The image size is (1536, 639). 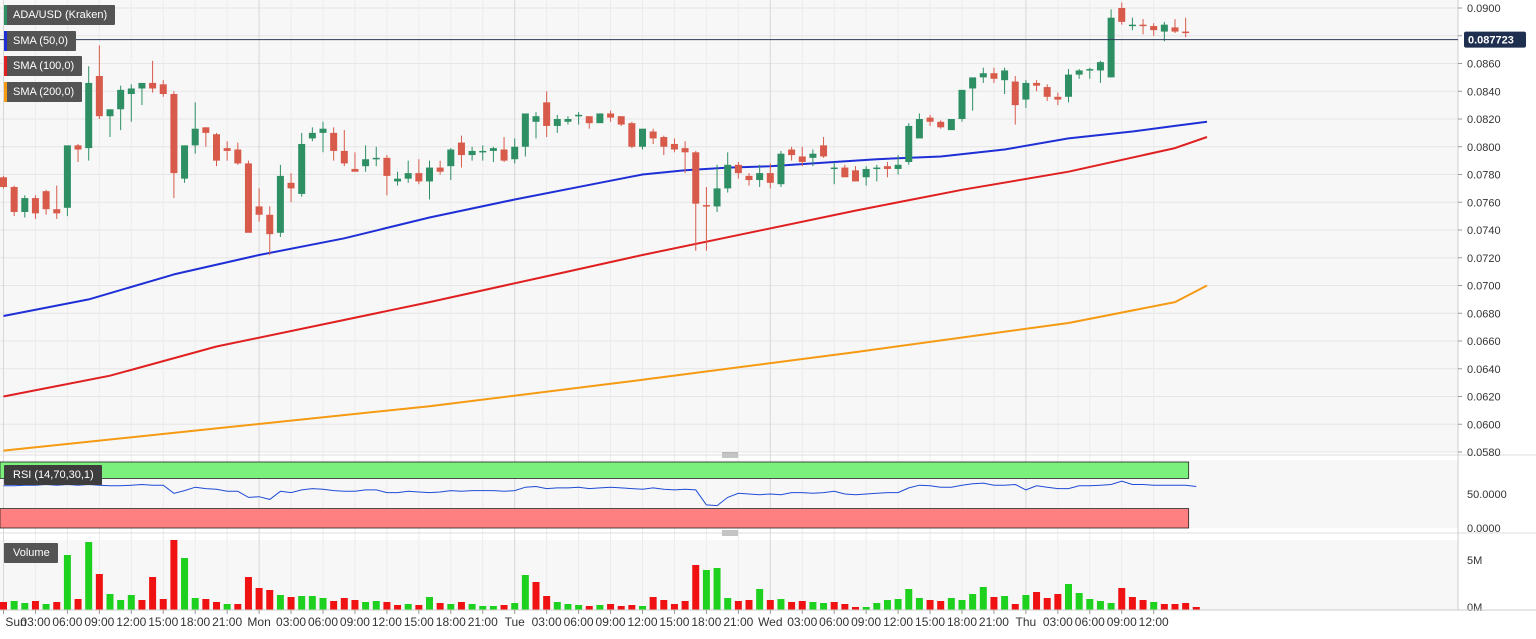 I want to click on price-tick-label: 0.0680, so click(x=1484, y=314).